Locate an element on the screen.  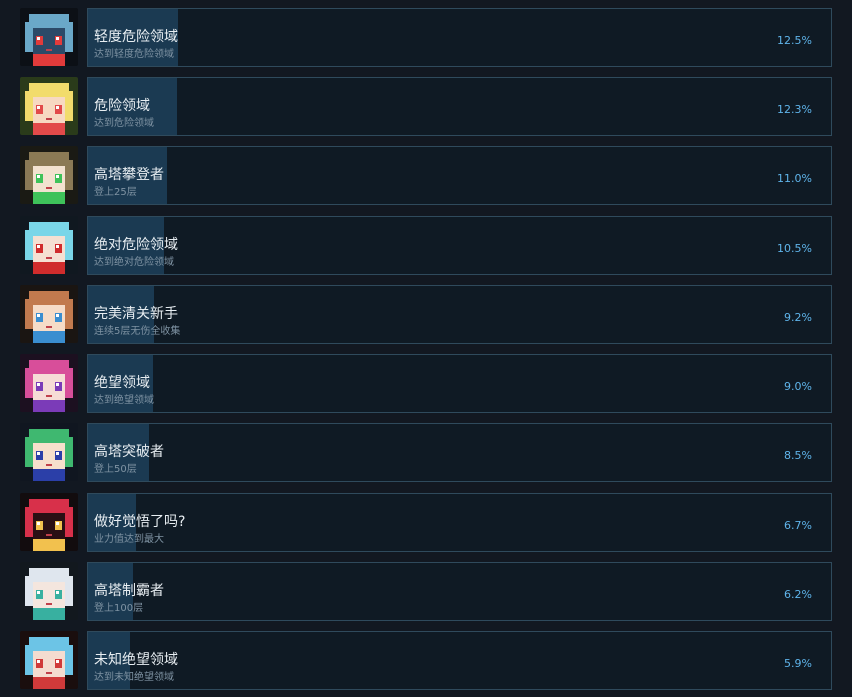
achievement-title: 高塔攀登者 is located at coordinates (129, 175).